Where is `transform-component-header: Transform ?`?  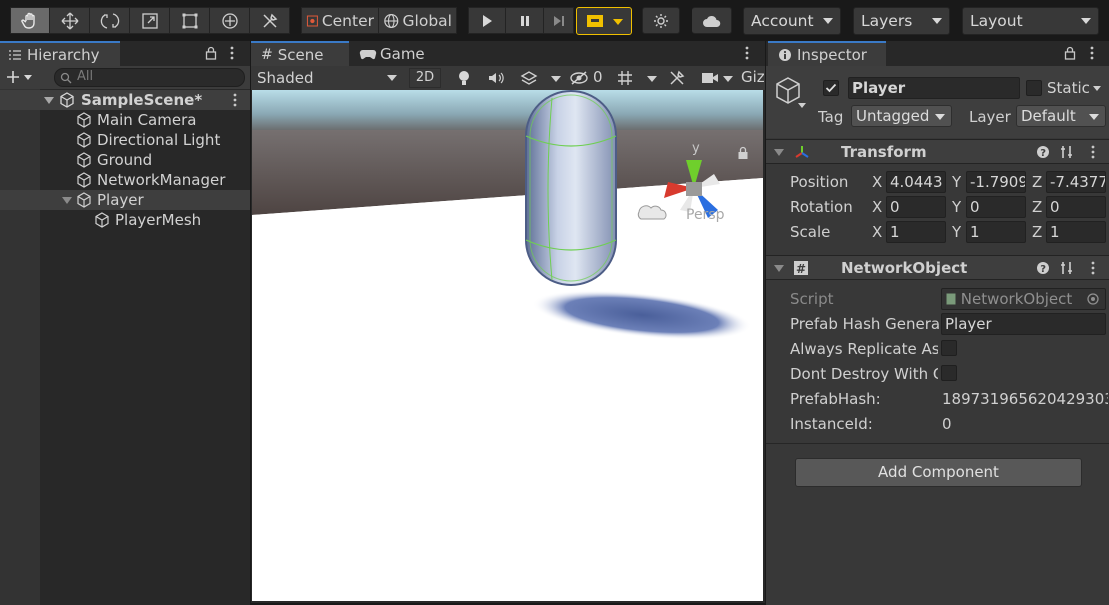
transform-component-header: Transform ? is located at coordinates (937, 151).